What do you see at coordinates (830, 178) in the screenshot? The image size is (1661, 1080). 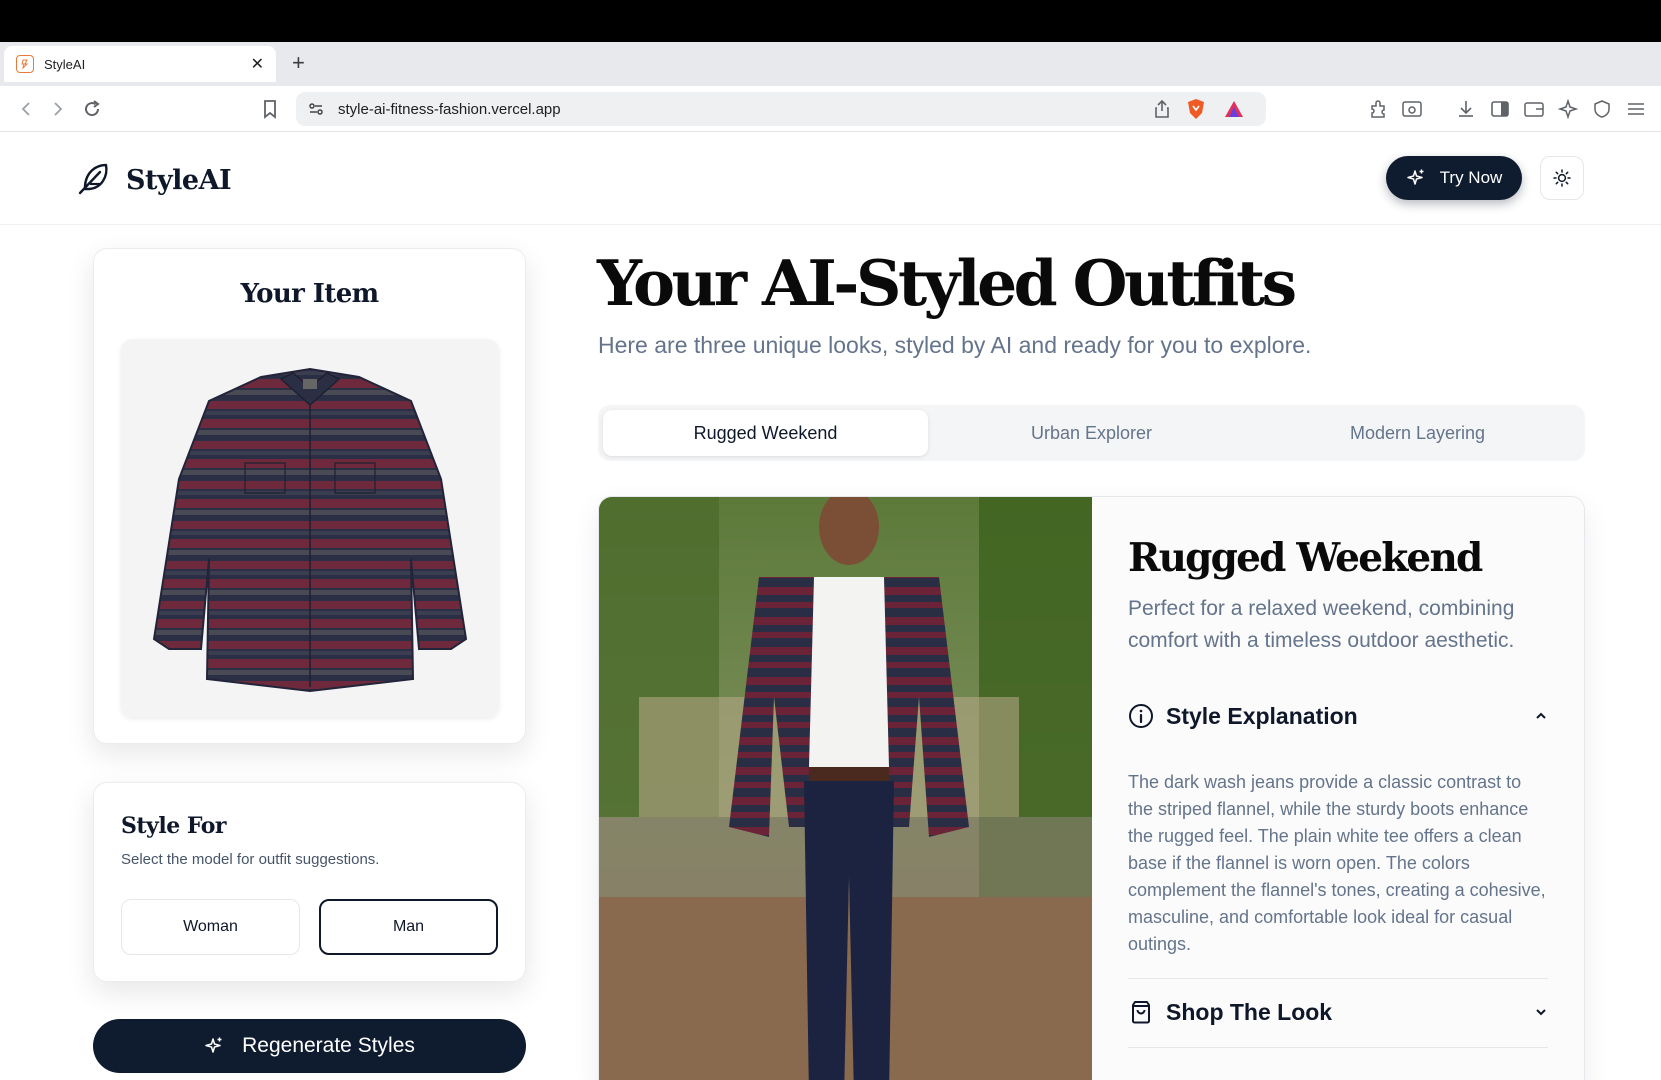 I see `site-header: StyleAI Try Now` at bounding box center [830, 178].